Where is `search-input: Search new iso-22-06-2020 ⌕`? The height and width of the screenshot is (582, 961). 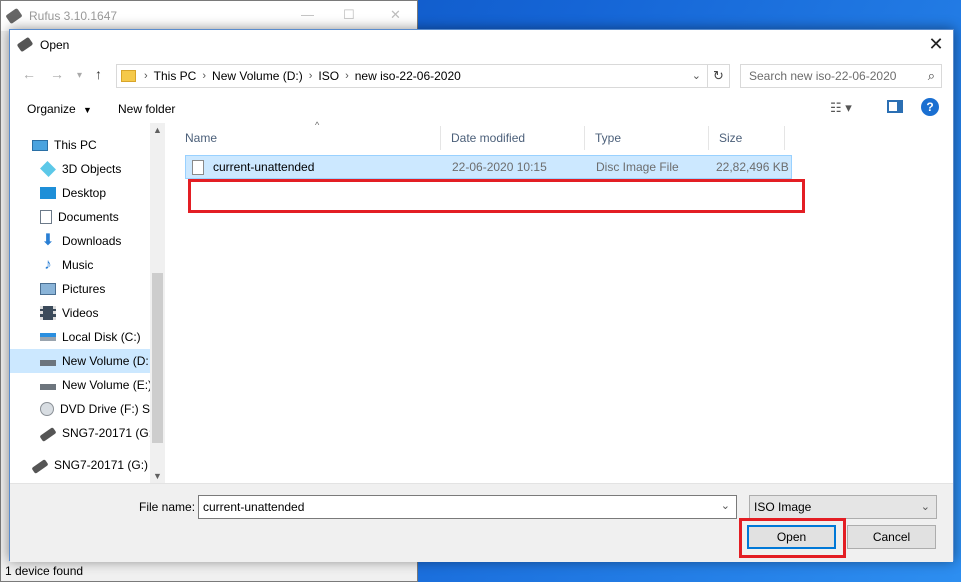
search-input: Search new iso-22-06-2020 ⌕ is located at coordinates (841, 76).